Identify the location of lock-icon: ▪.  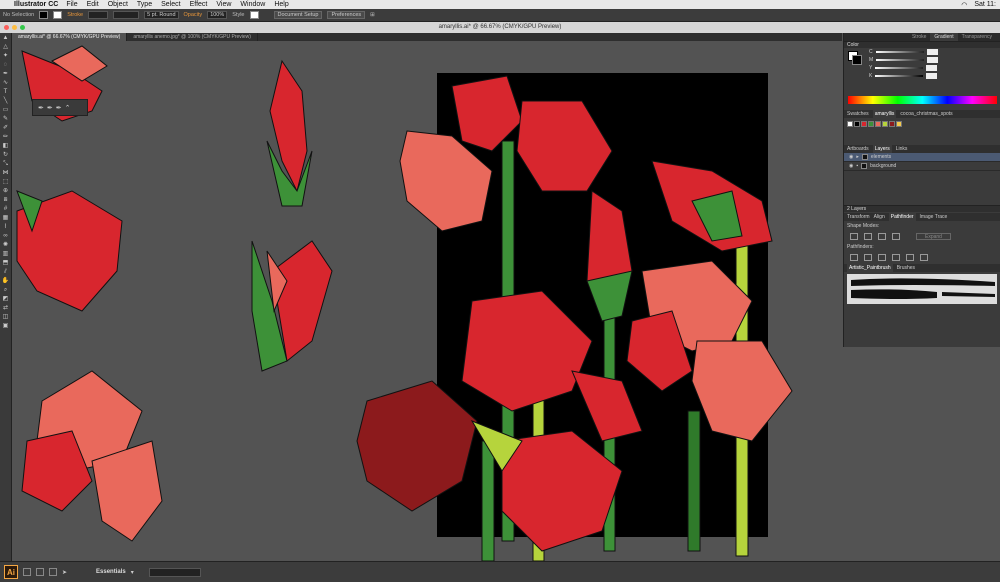
(857, 166).